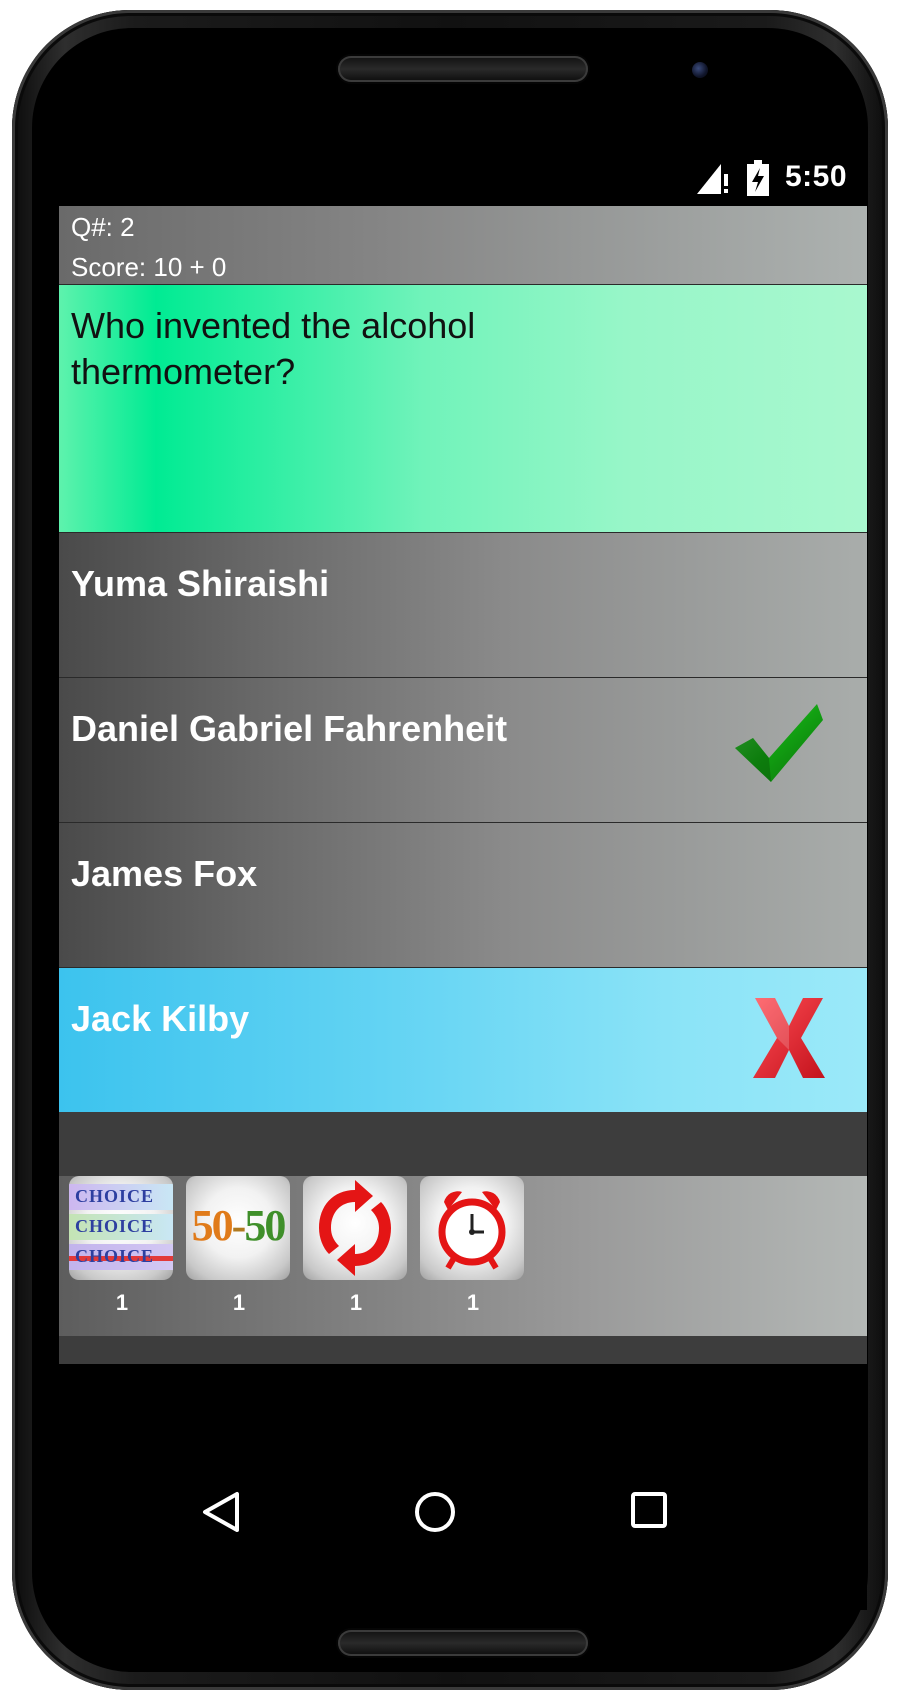 This screenshot has height=1700, width=900. I want to click on lifeline-extra-time: 1, so click(473, 1246).